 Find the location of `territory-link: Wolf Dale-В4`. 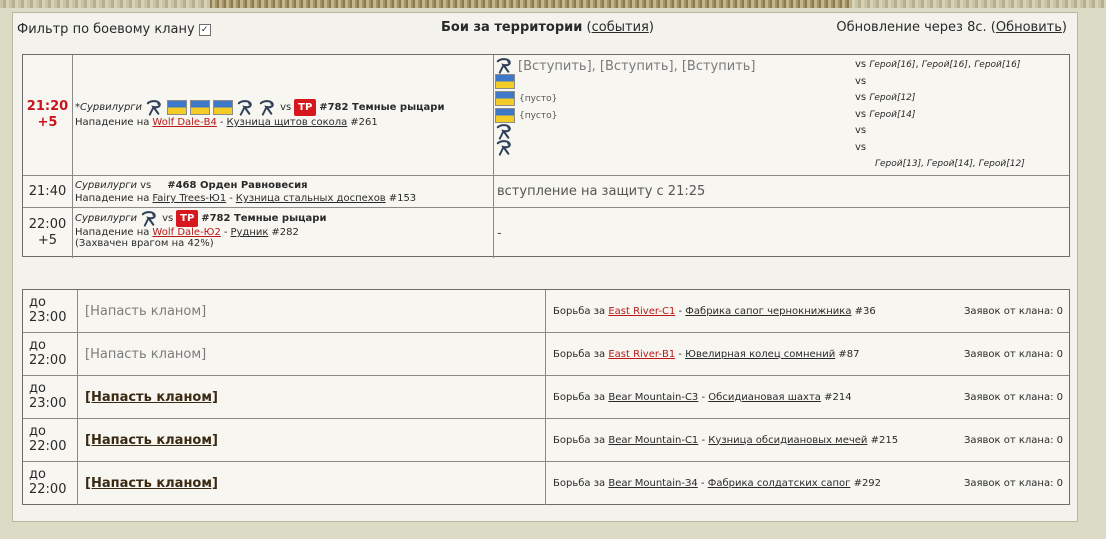

territory-link: Wolf Dale-В4 is located at coordinates (184, 122).